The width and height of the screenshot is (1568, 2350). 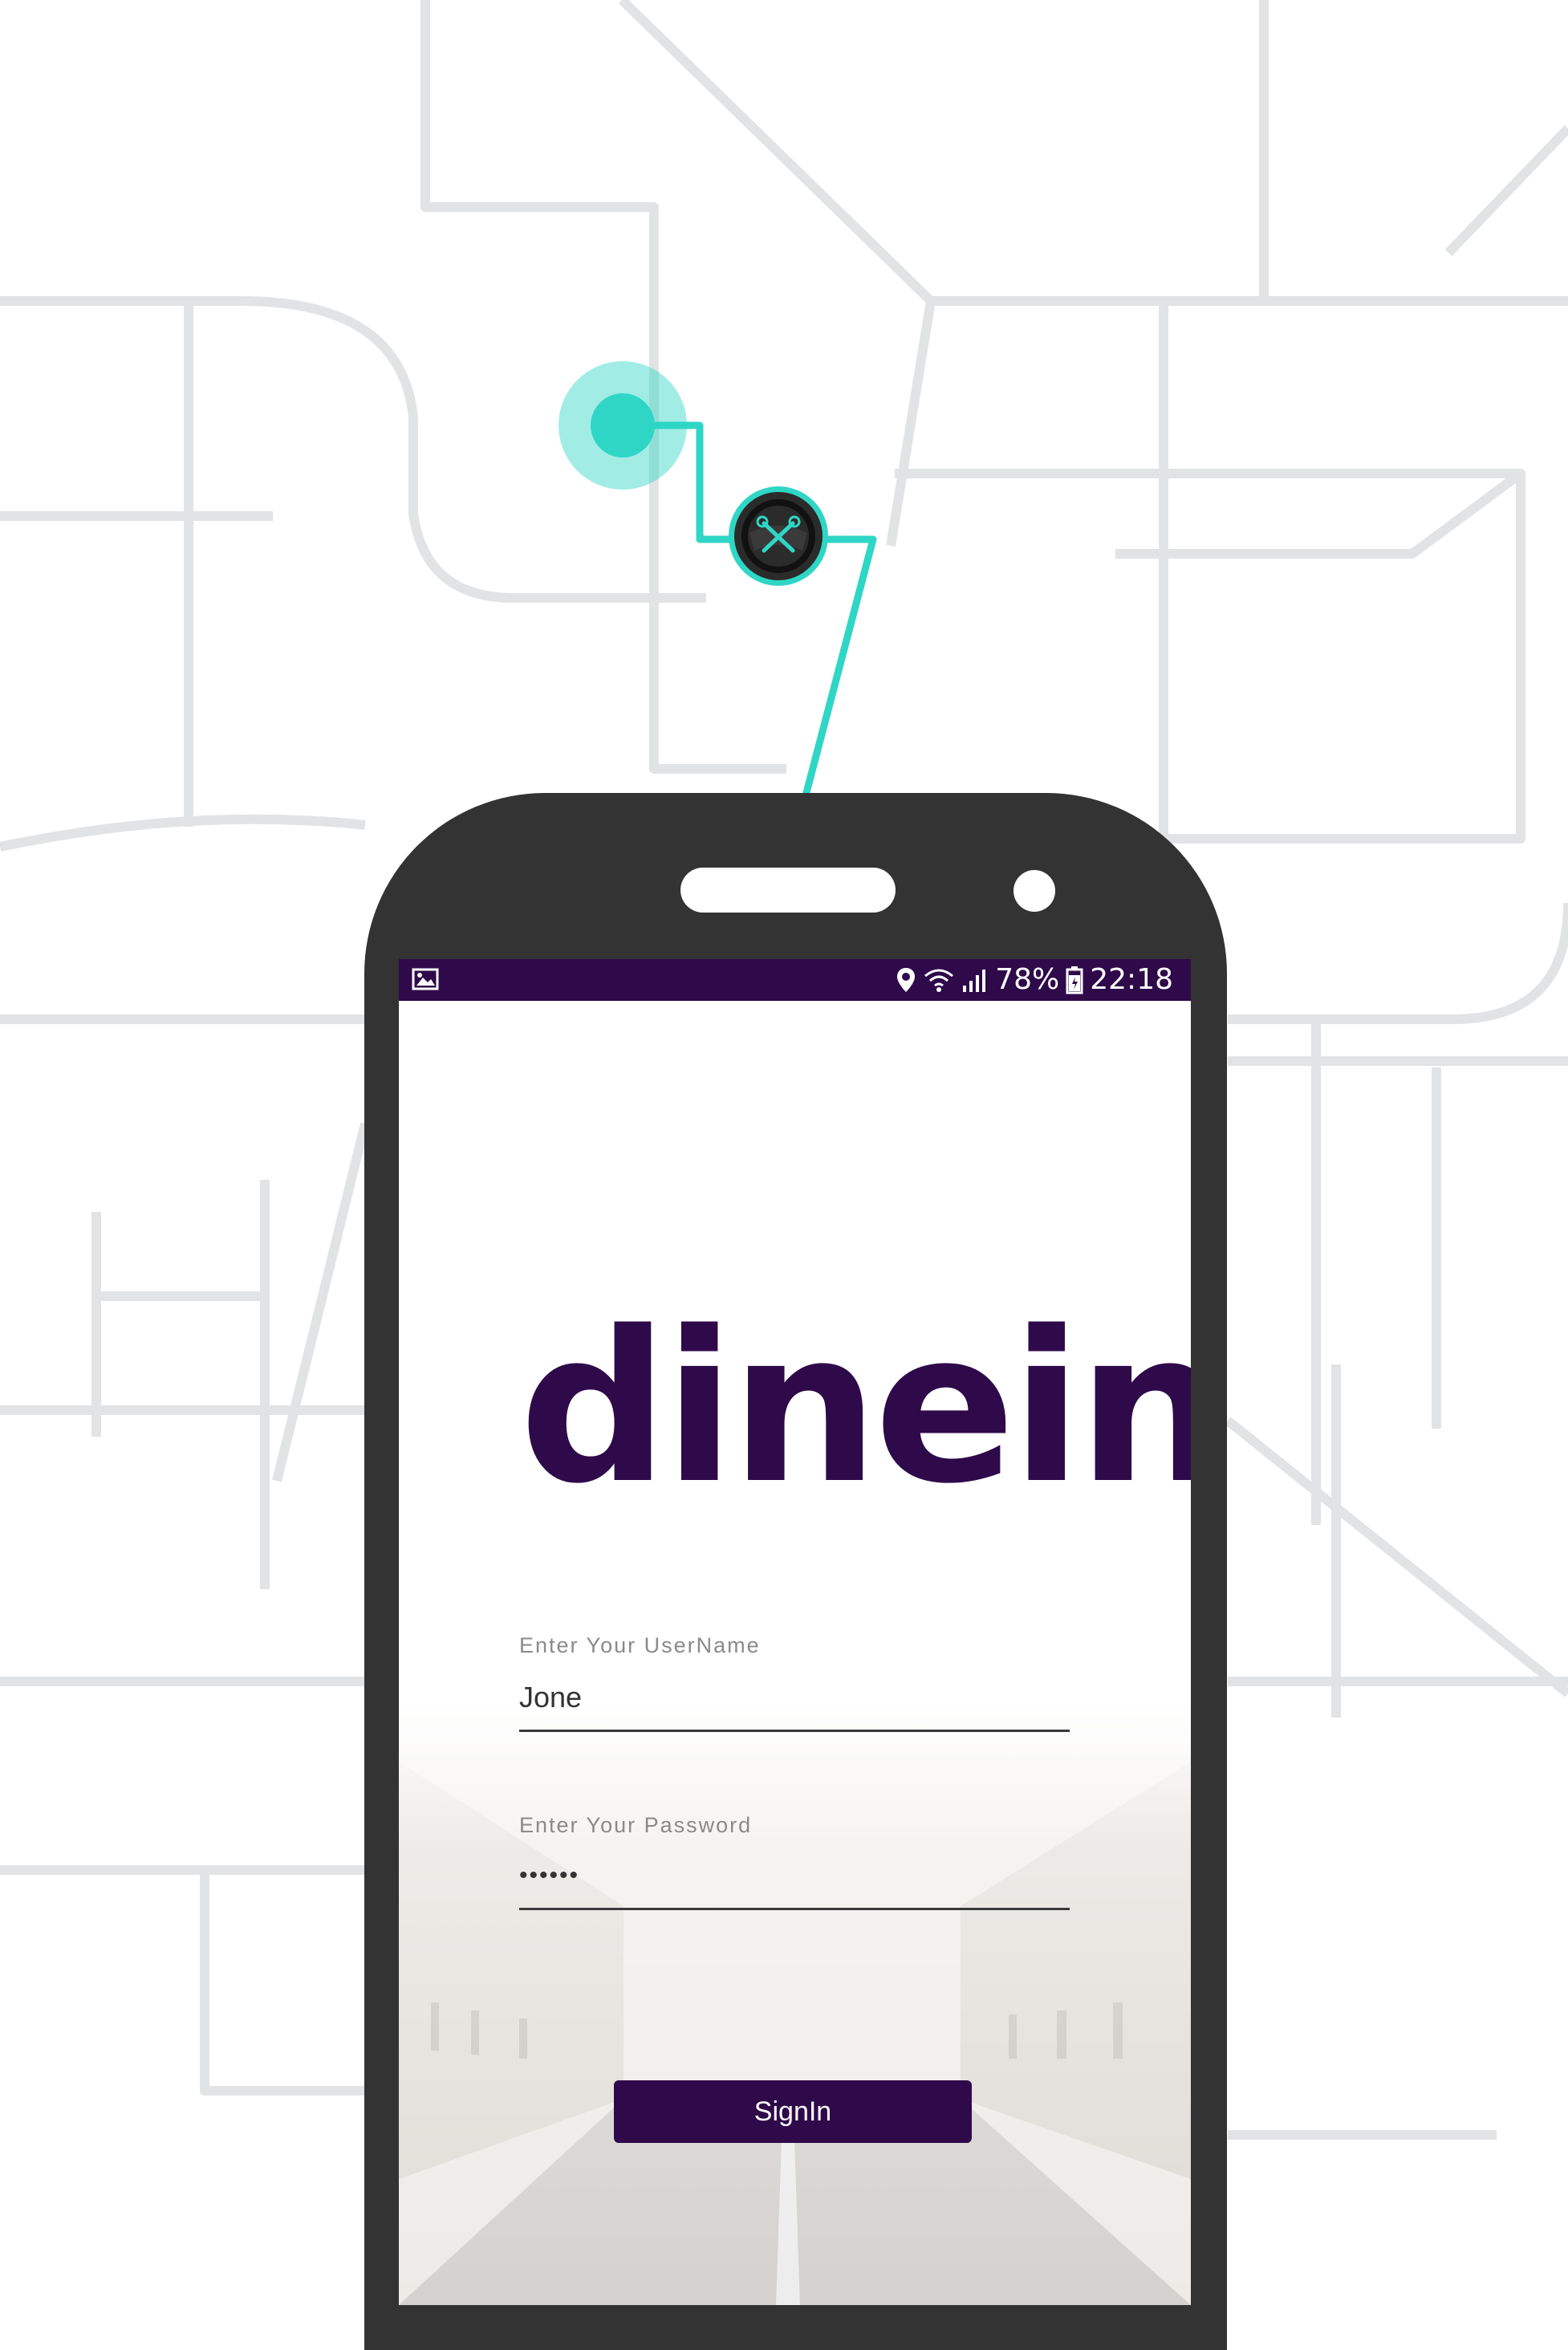 What do you see at coordinates (636, 1825) in the screenshot?
I see `password-label: Enter Your Password` at bounding box center [636, 1825].